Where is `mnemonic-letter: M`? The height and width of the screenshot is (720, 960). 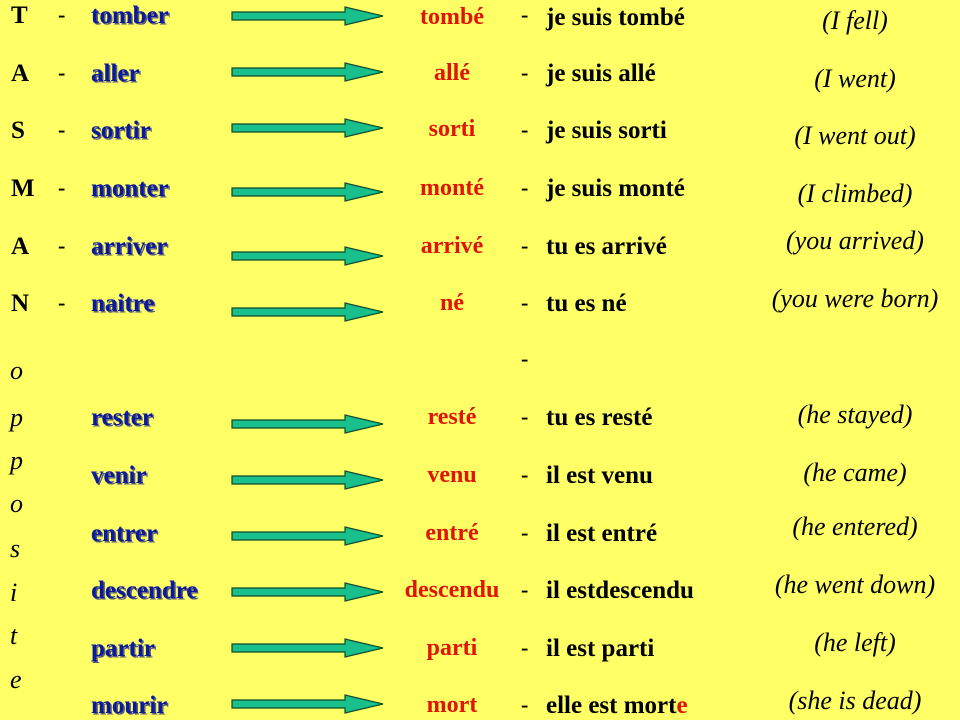 mnemonic-letter: M is located at coordinates (23, 188).